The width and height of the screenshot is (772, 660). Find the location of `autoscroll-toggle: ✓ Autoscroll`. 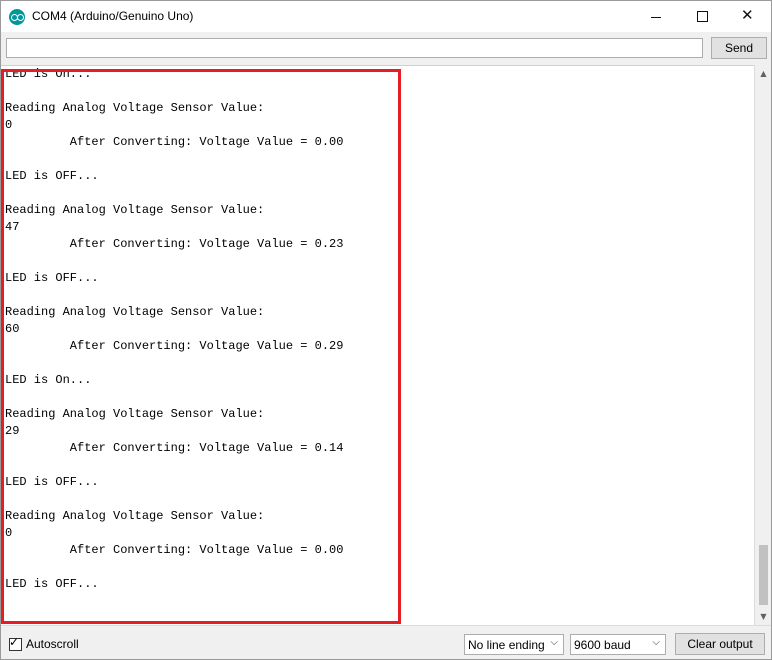

autoscroll-toggle: ✓ Autoscroll is located at coordinates (44, 642).